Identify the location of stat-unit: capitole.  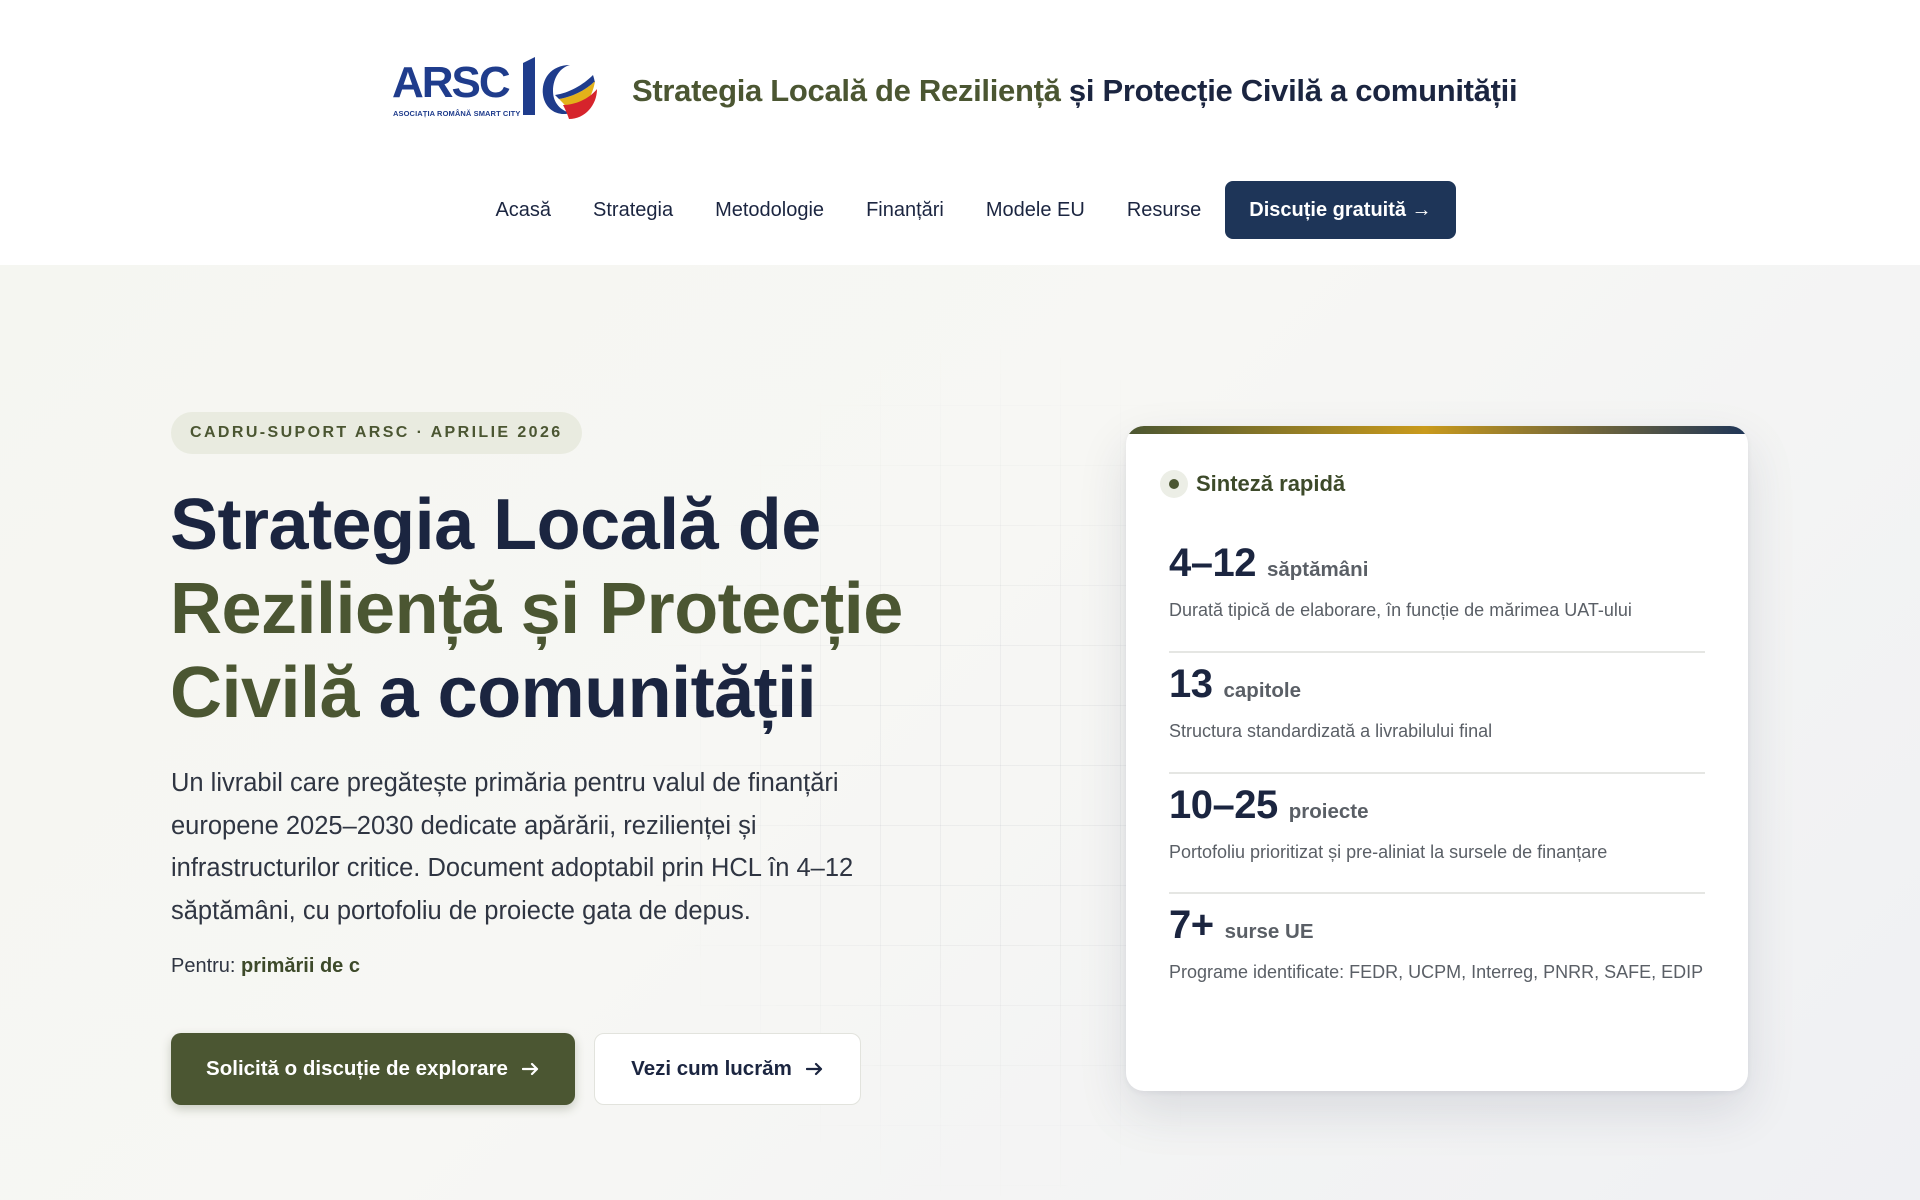
(1262, 690).